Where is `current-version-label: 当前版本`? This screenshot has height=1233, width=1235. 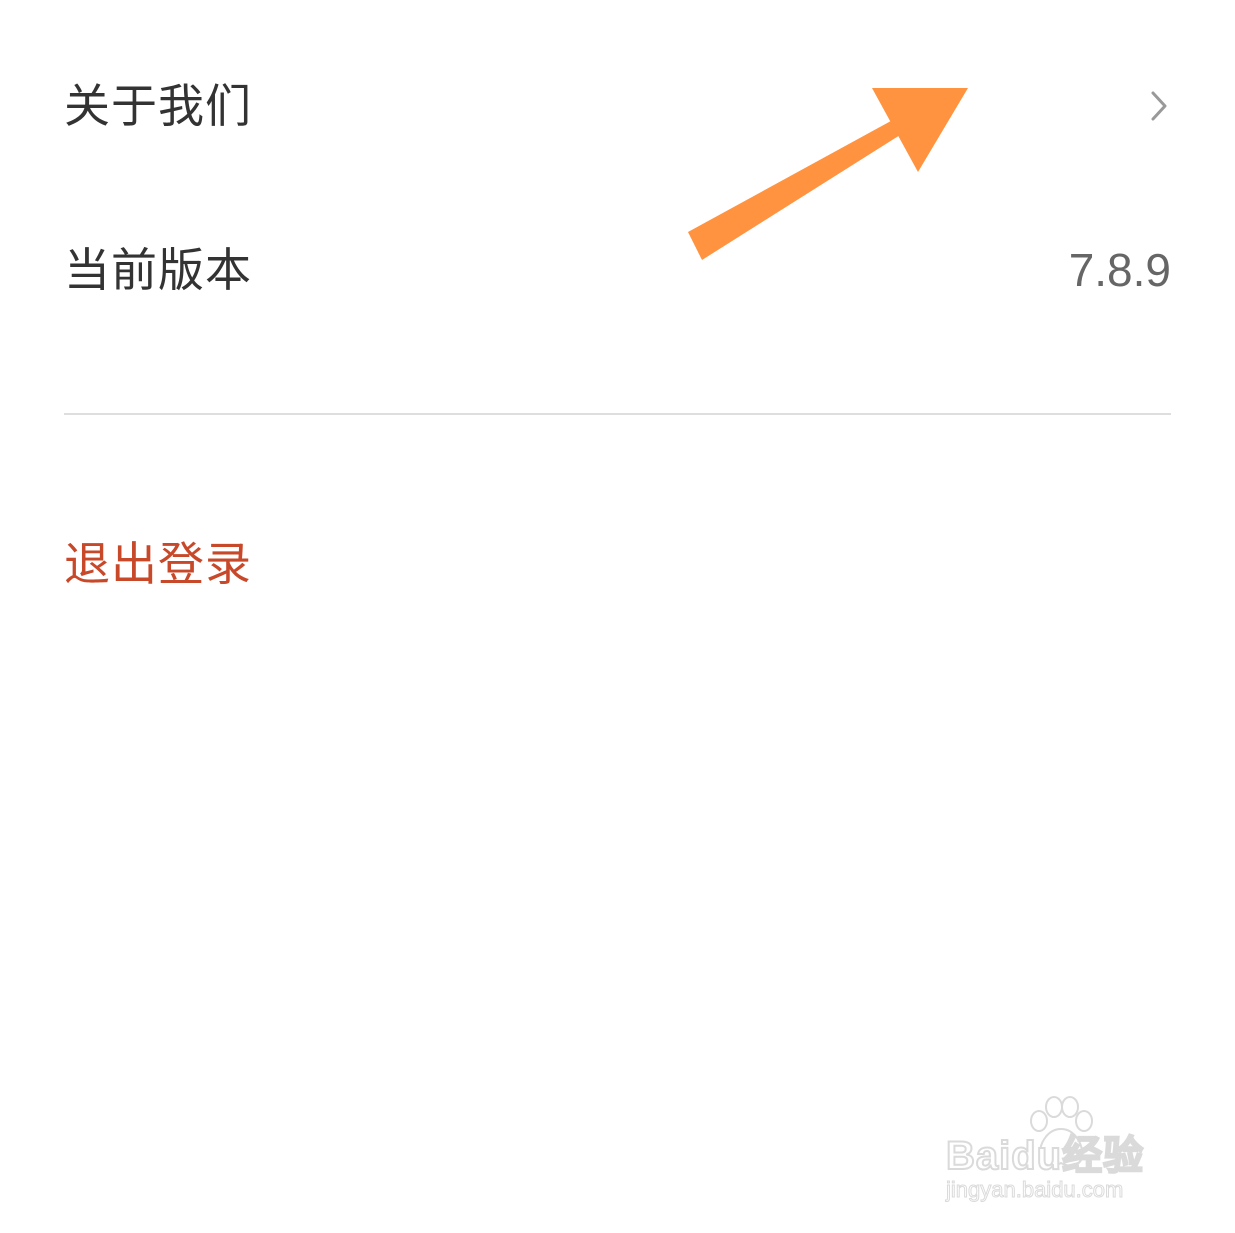
current-version-label: 当前版本 is located at coordinates (158, 270).